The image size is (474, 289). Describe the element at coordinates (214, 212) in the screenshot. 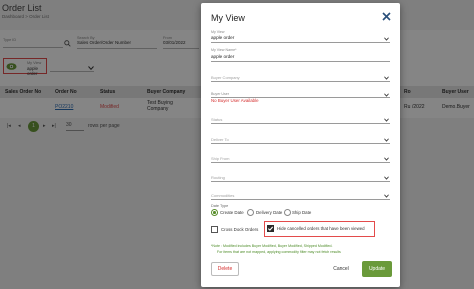

I see `radio-create-date` at that location.